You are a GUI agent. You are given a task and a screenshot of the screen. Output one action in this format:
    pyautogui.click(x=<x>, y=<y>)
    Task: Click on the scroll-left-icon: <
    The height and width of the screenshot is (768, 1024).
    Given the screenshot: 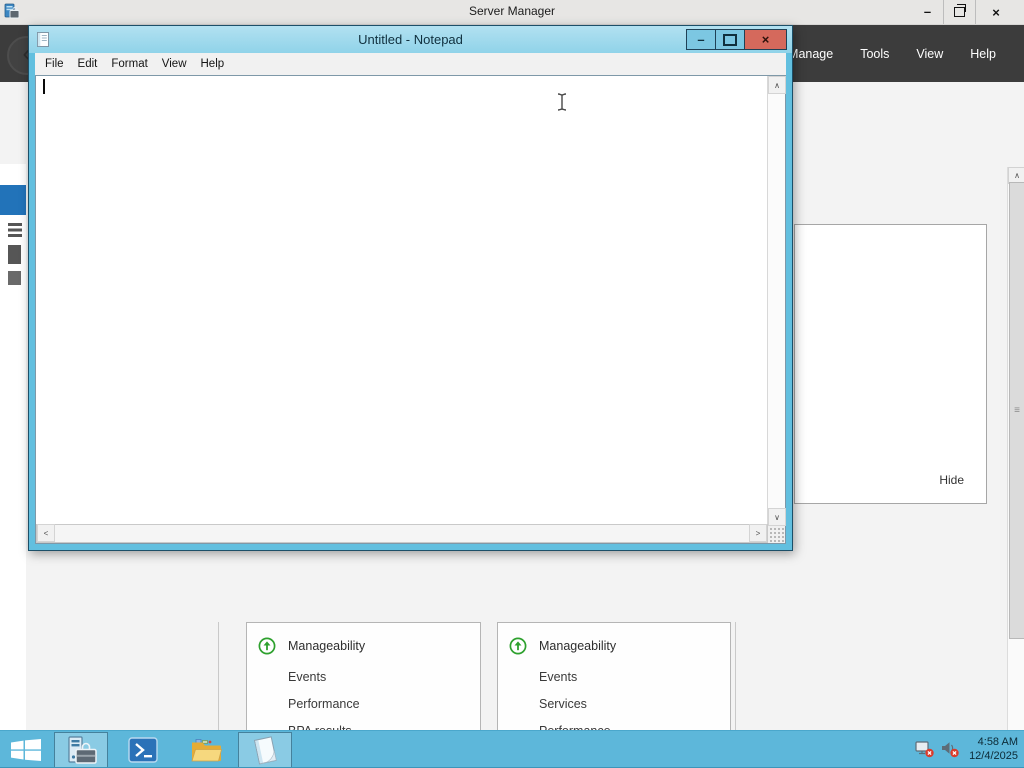 What is the action you would take?
    pyautogui.click(x=46, y=533)
    